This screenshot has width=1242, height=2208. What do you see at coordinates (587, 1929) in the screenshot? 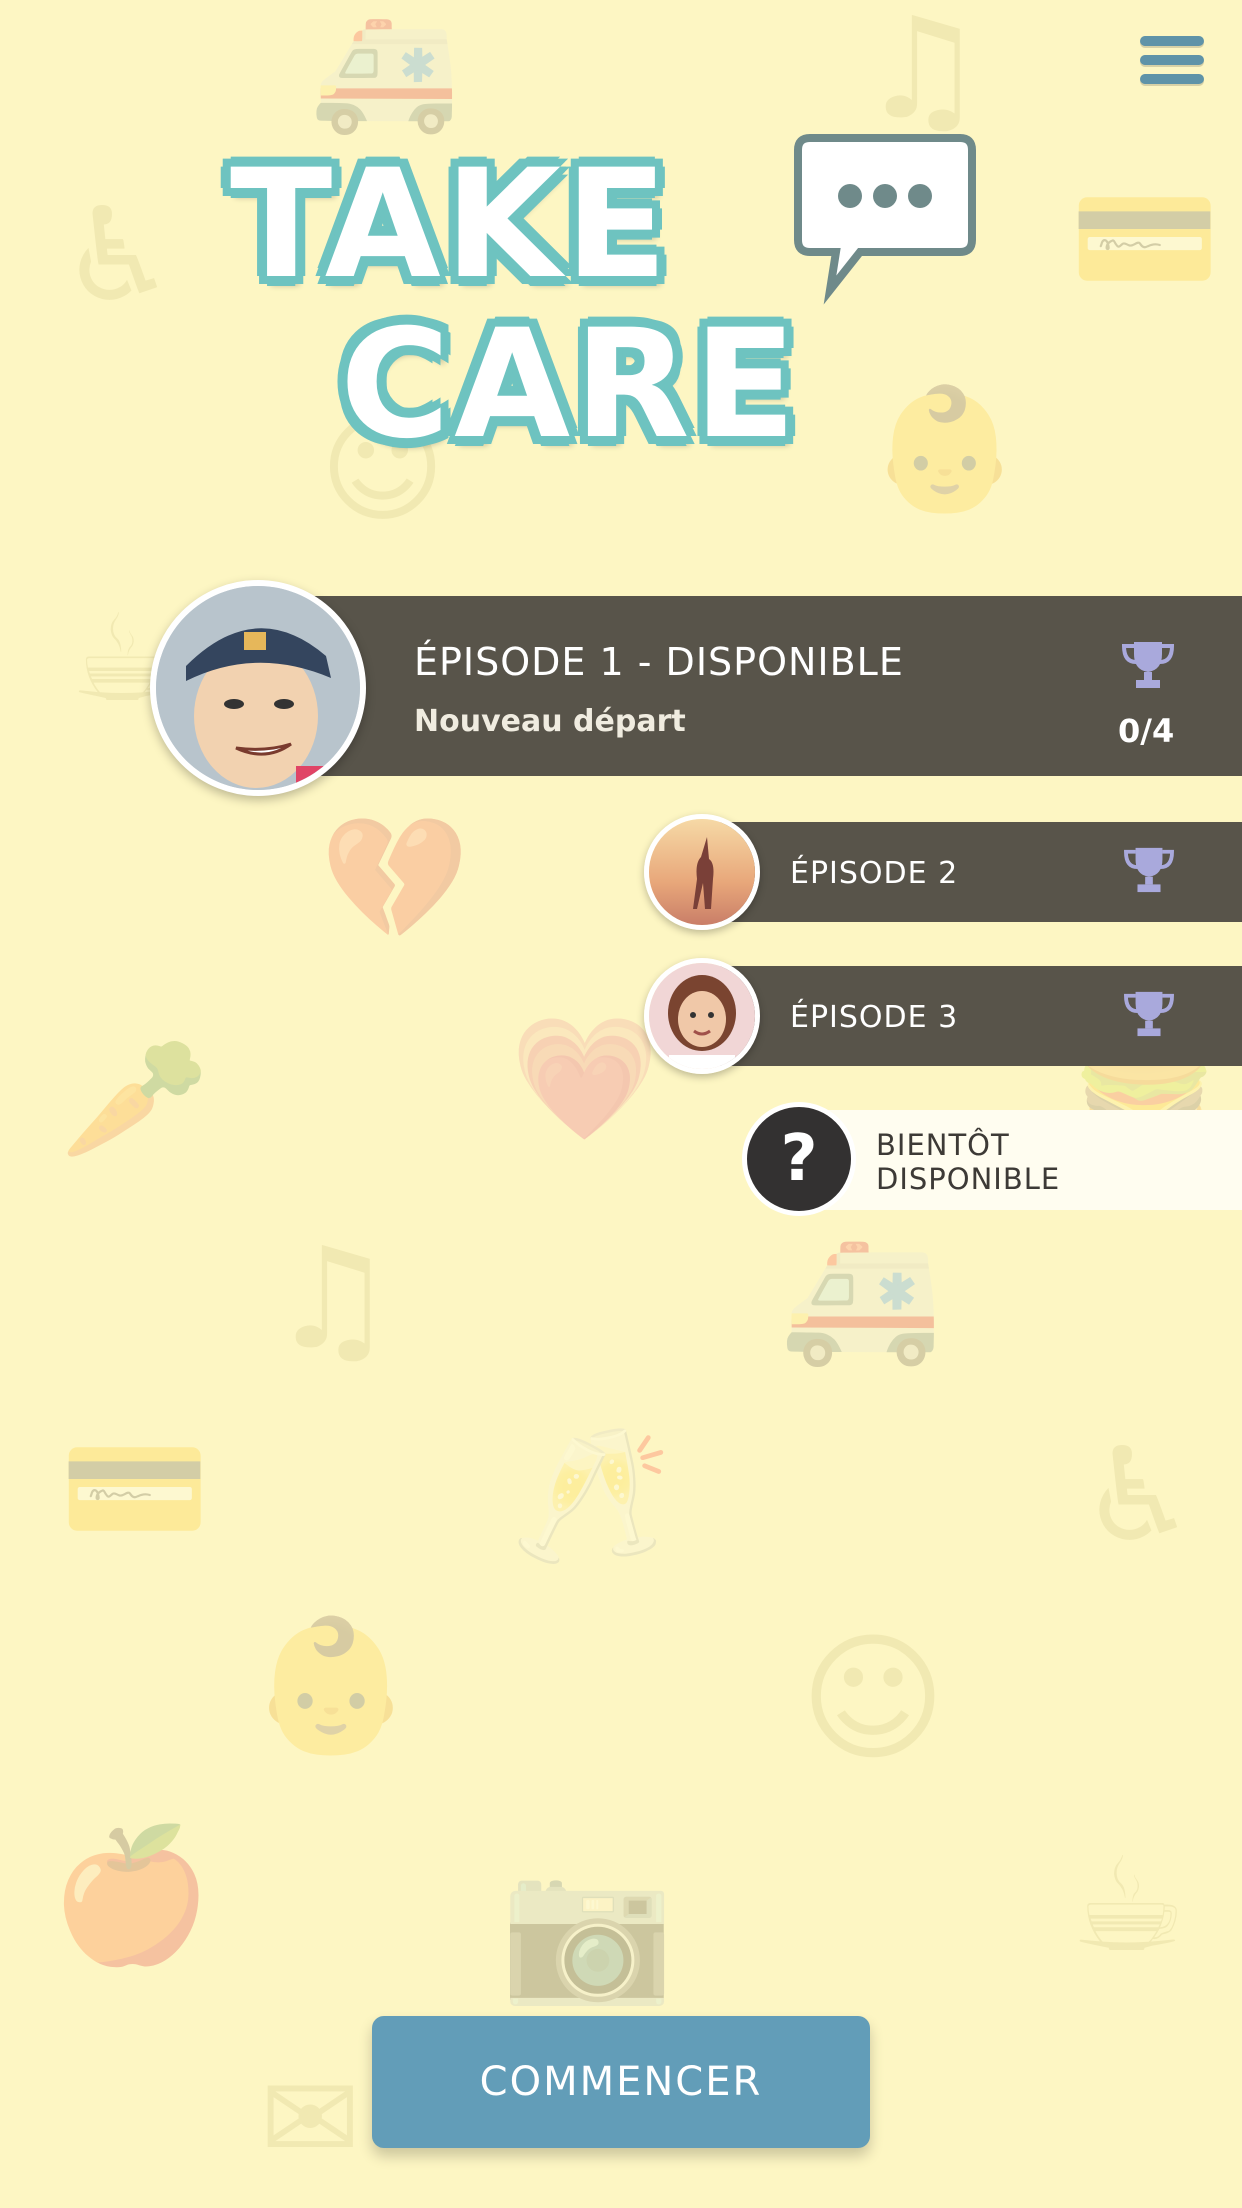
I see `camera-icon: 📷` at bounding box center [587, 1929].